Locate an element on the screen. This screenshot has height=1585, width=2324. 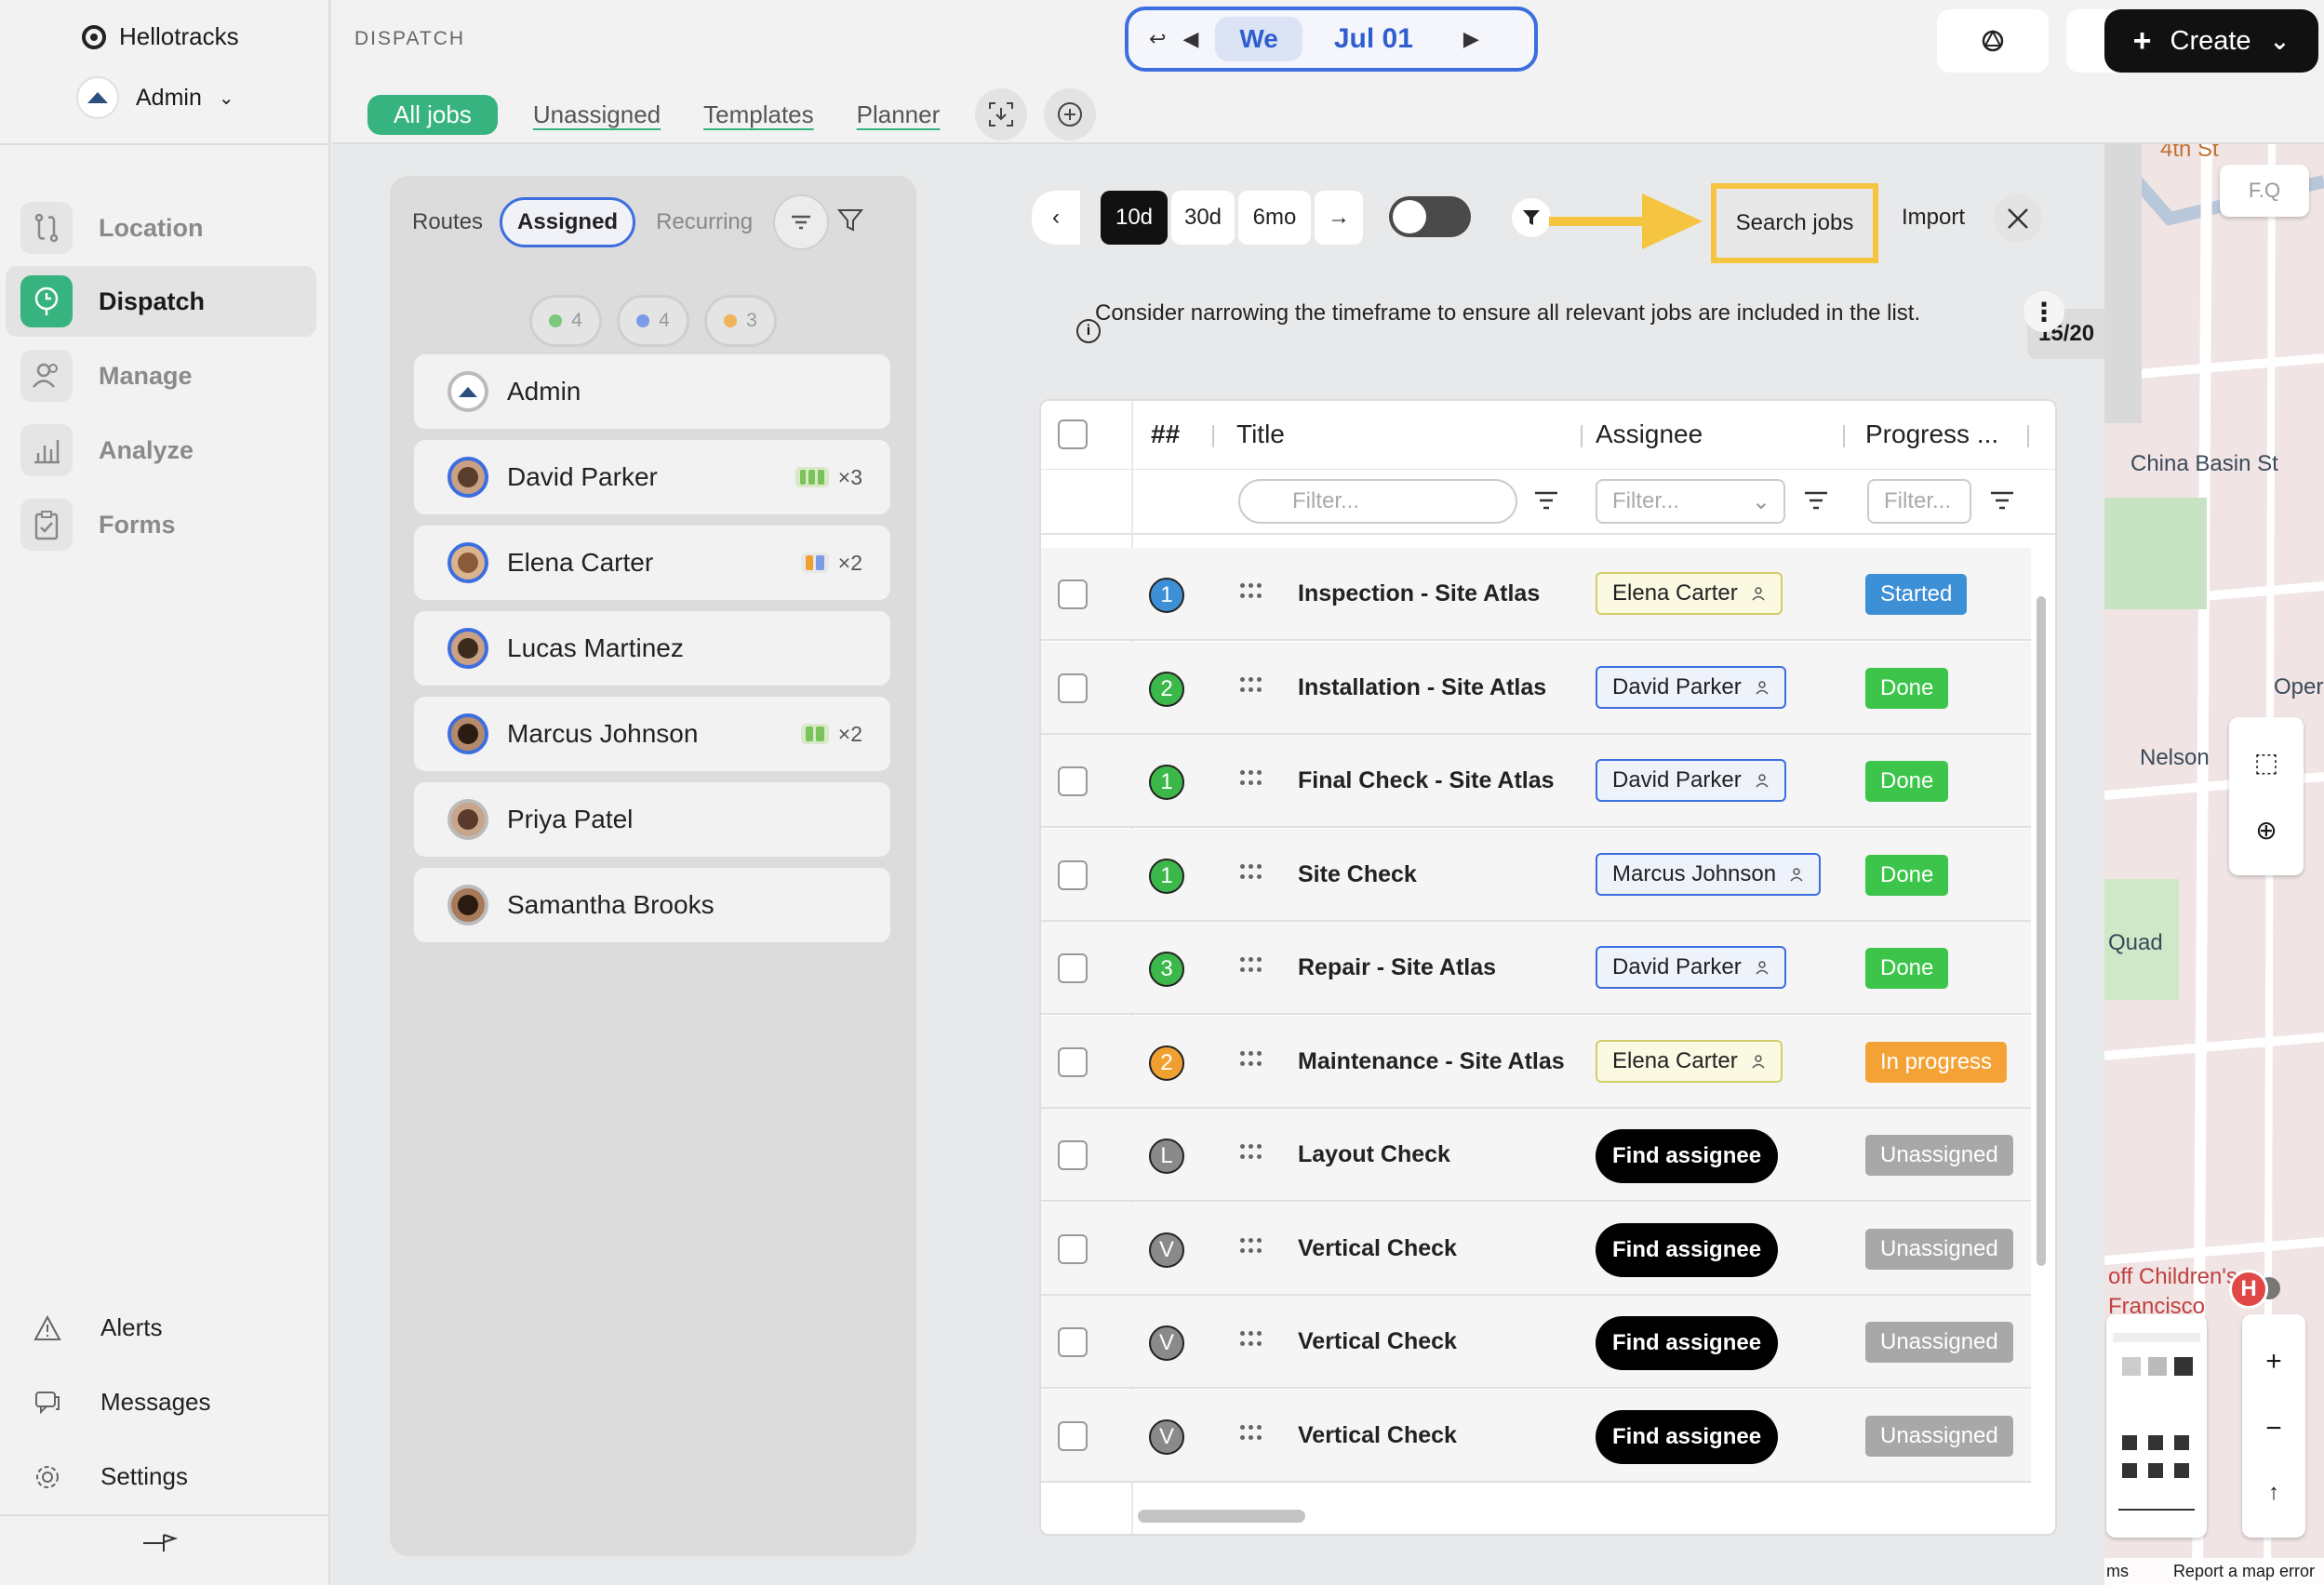
org-switcher: Admin ⌄ is located at coordinates (155, 97).